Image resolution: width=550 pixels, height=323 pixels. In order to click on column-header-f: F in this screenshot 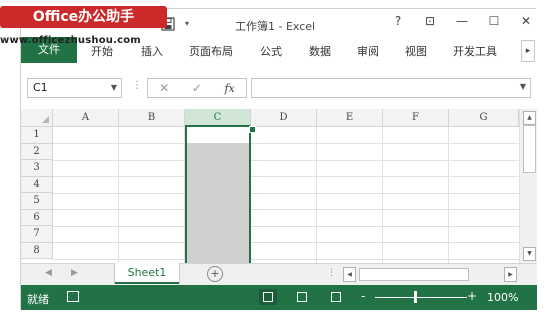, I will do `click(416, 118)`.